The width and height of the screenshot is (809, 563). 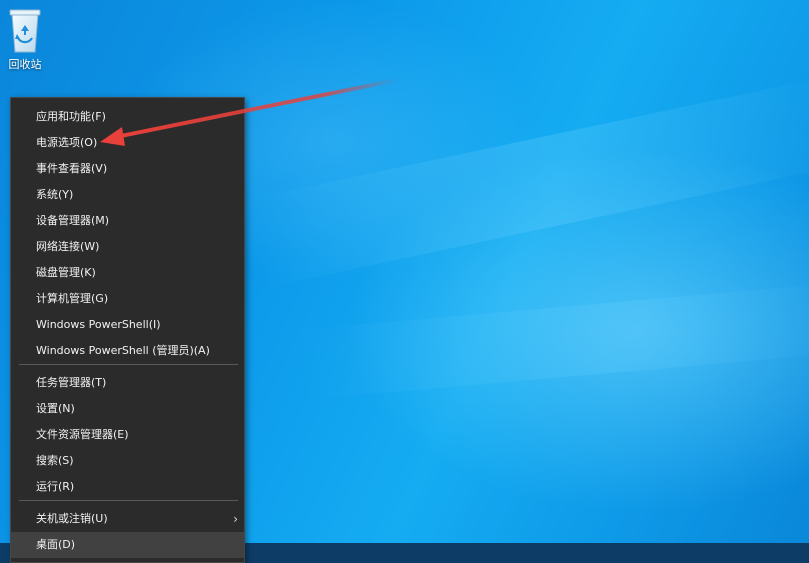 What do you see at coordinates (127, 247) in the screenshot?
I see `menu-item-network-connections: 网络连接(W)` at bounding box center [127, 247].